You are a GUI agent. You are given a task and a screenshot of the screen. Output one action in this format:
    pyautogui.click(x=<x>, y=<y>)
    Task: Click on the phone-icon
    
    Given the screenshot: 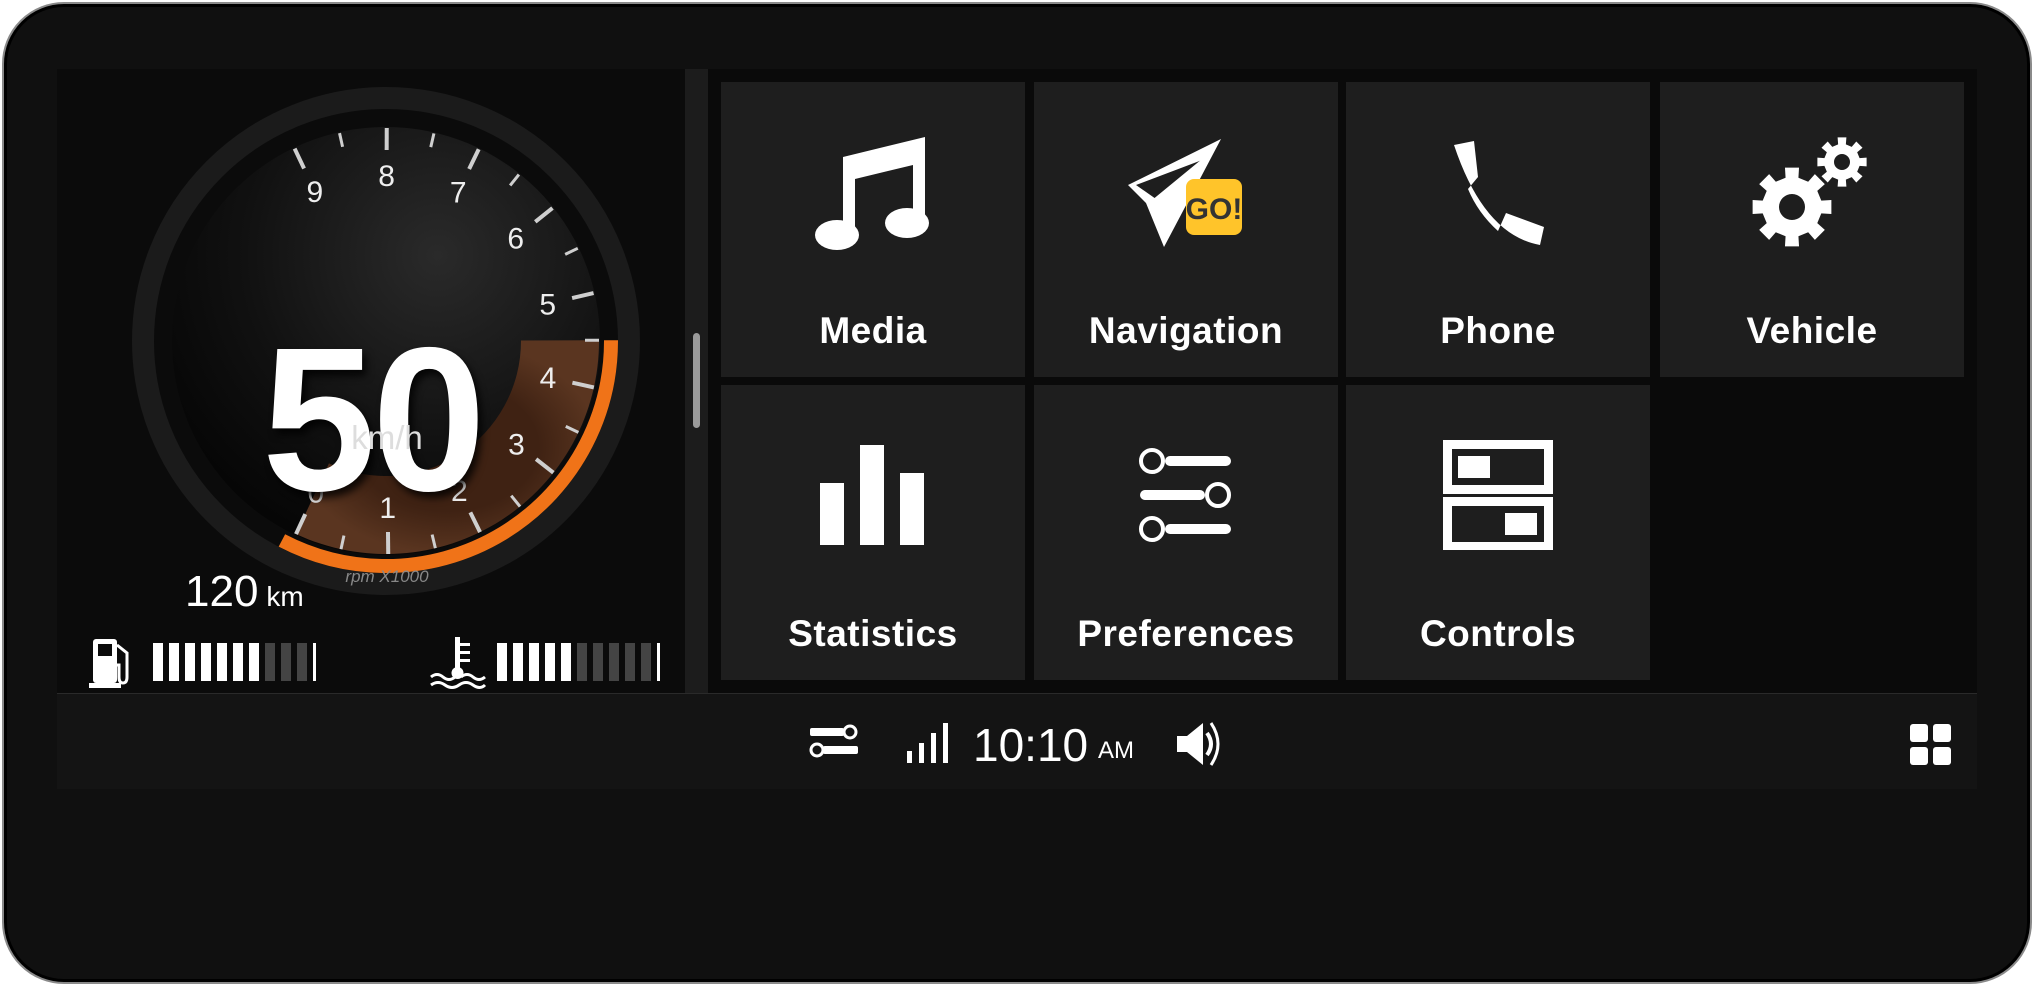 What is the action you would take?
    pyautogui.click(x=1499, y=193)
    